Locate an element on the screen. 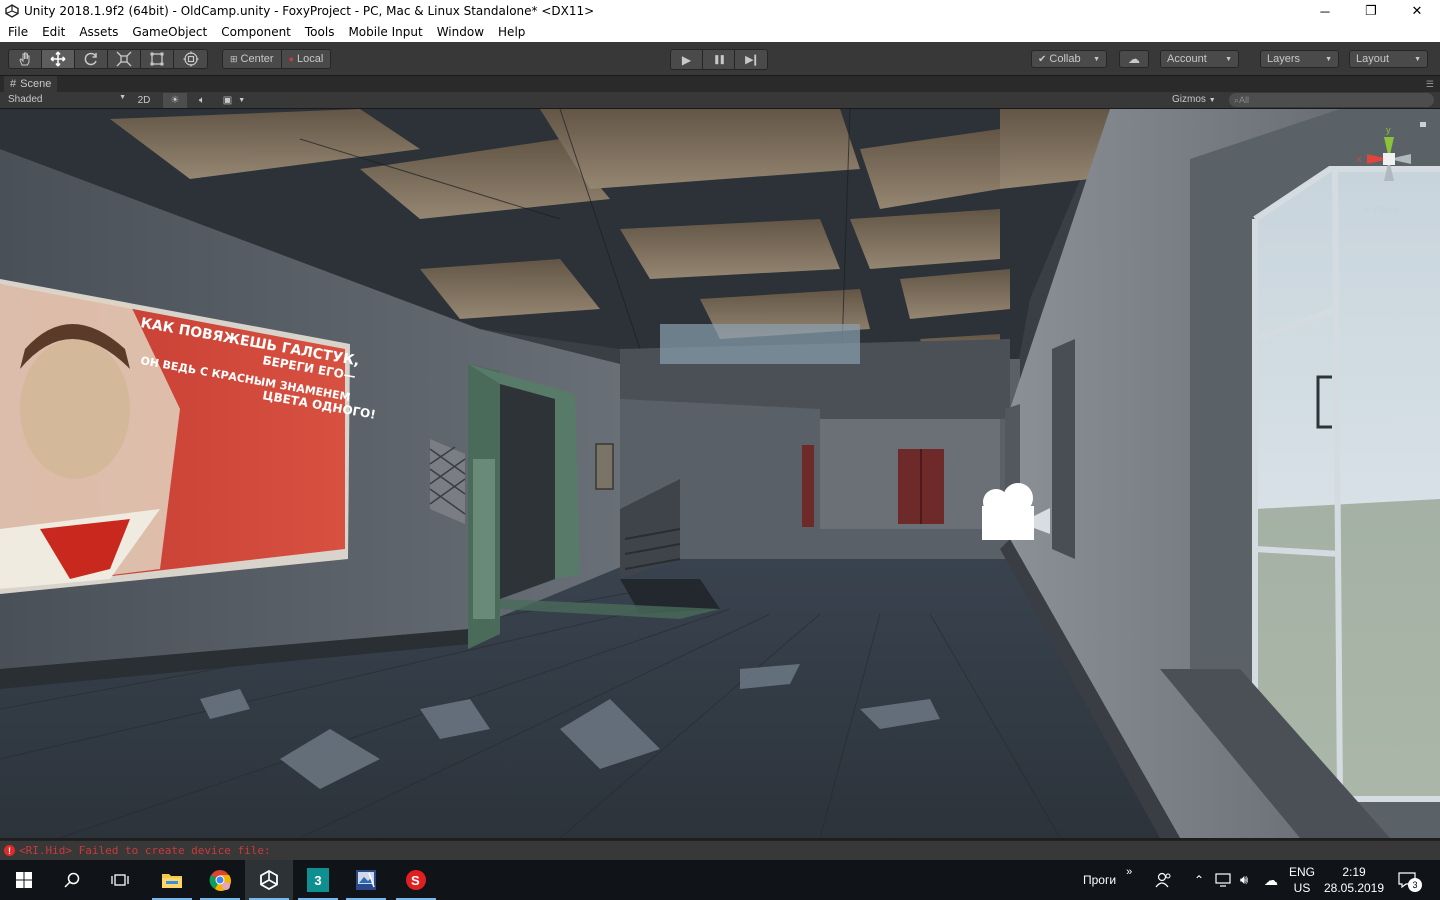 This screenshot has width=1440, height=900. persp-label: < Persp is located at coordinates (1382, 210).